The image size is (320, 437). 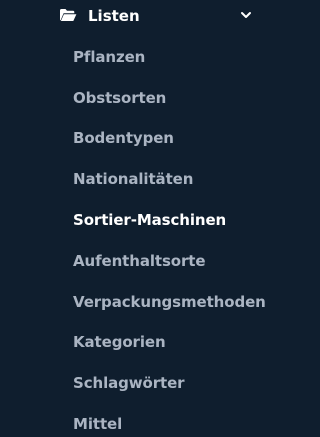 I want to click on menu-item-obstsorten: Obstsorten, so click(x=130, y=97).